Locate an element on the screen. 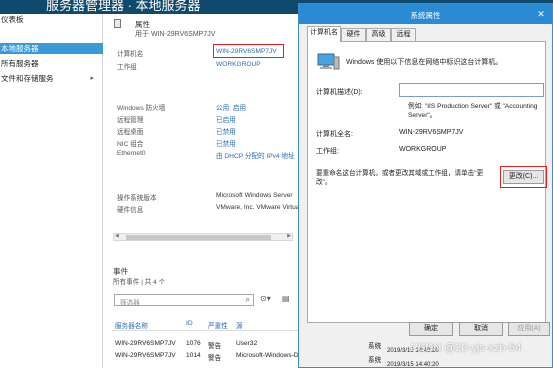  workgroup-label: 工作组 is located at coordinates (127, 67).